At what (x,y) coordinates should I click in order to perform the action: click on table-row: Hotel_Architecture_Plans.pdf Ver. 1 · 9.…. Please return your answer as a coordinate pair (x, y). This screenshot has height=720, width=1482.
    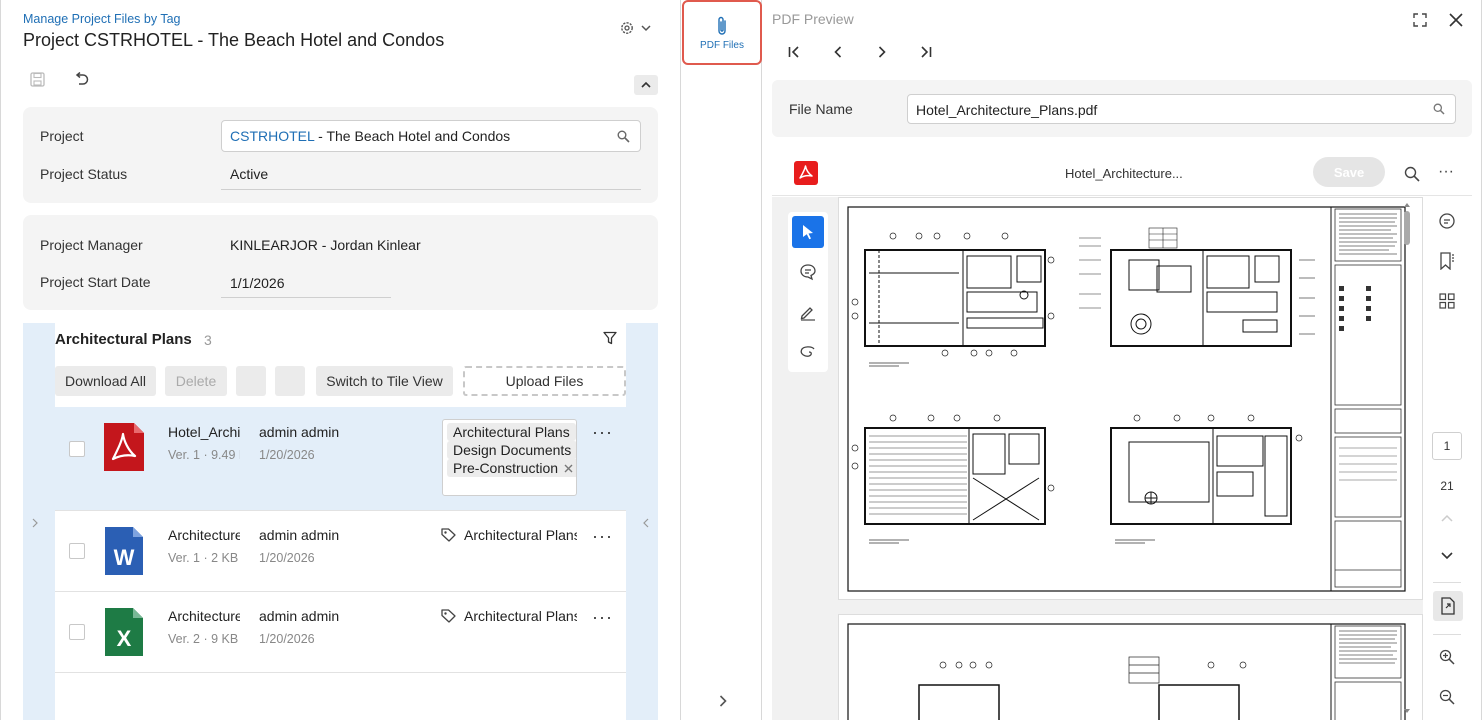
    Looking at the image, I should click on (340, 459).